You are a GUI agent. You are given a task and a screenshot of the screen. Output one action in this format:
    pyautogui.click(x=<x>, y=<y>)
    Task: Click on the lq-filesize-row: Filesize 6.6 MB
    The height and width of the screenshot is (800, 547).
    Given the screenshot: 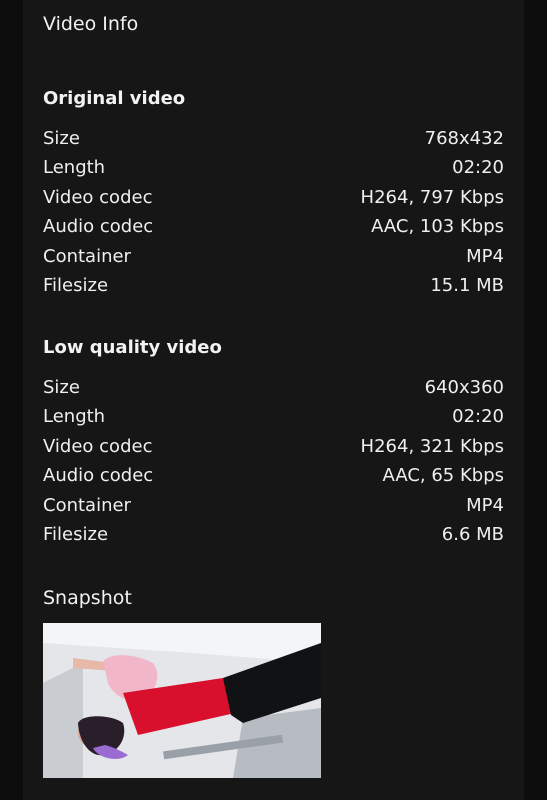 What is the action you would take?
    pyautogui.click(x=273, y=534)
    